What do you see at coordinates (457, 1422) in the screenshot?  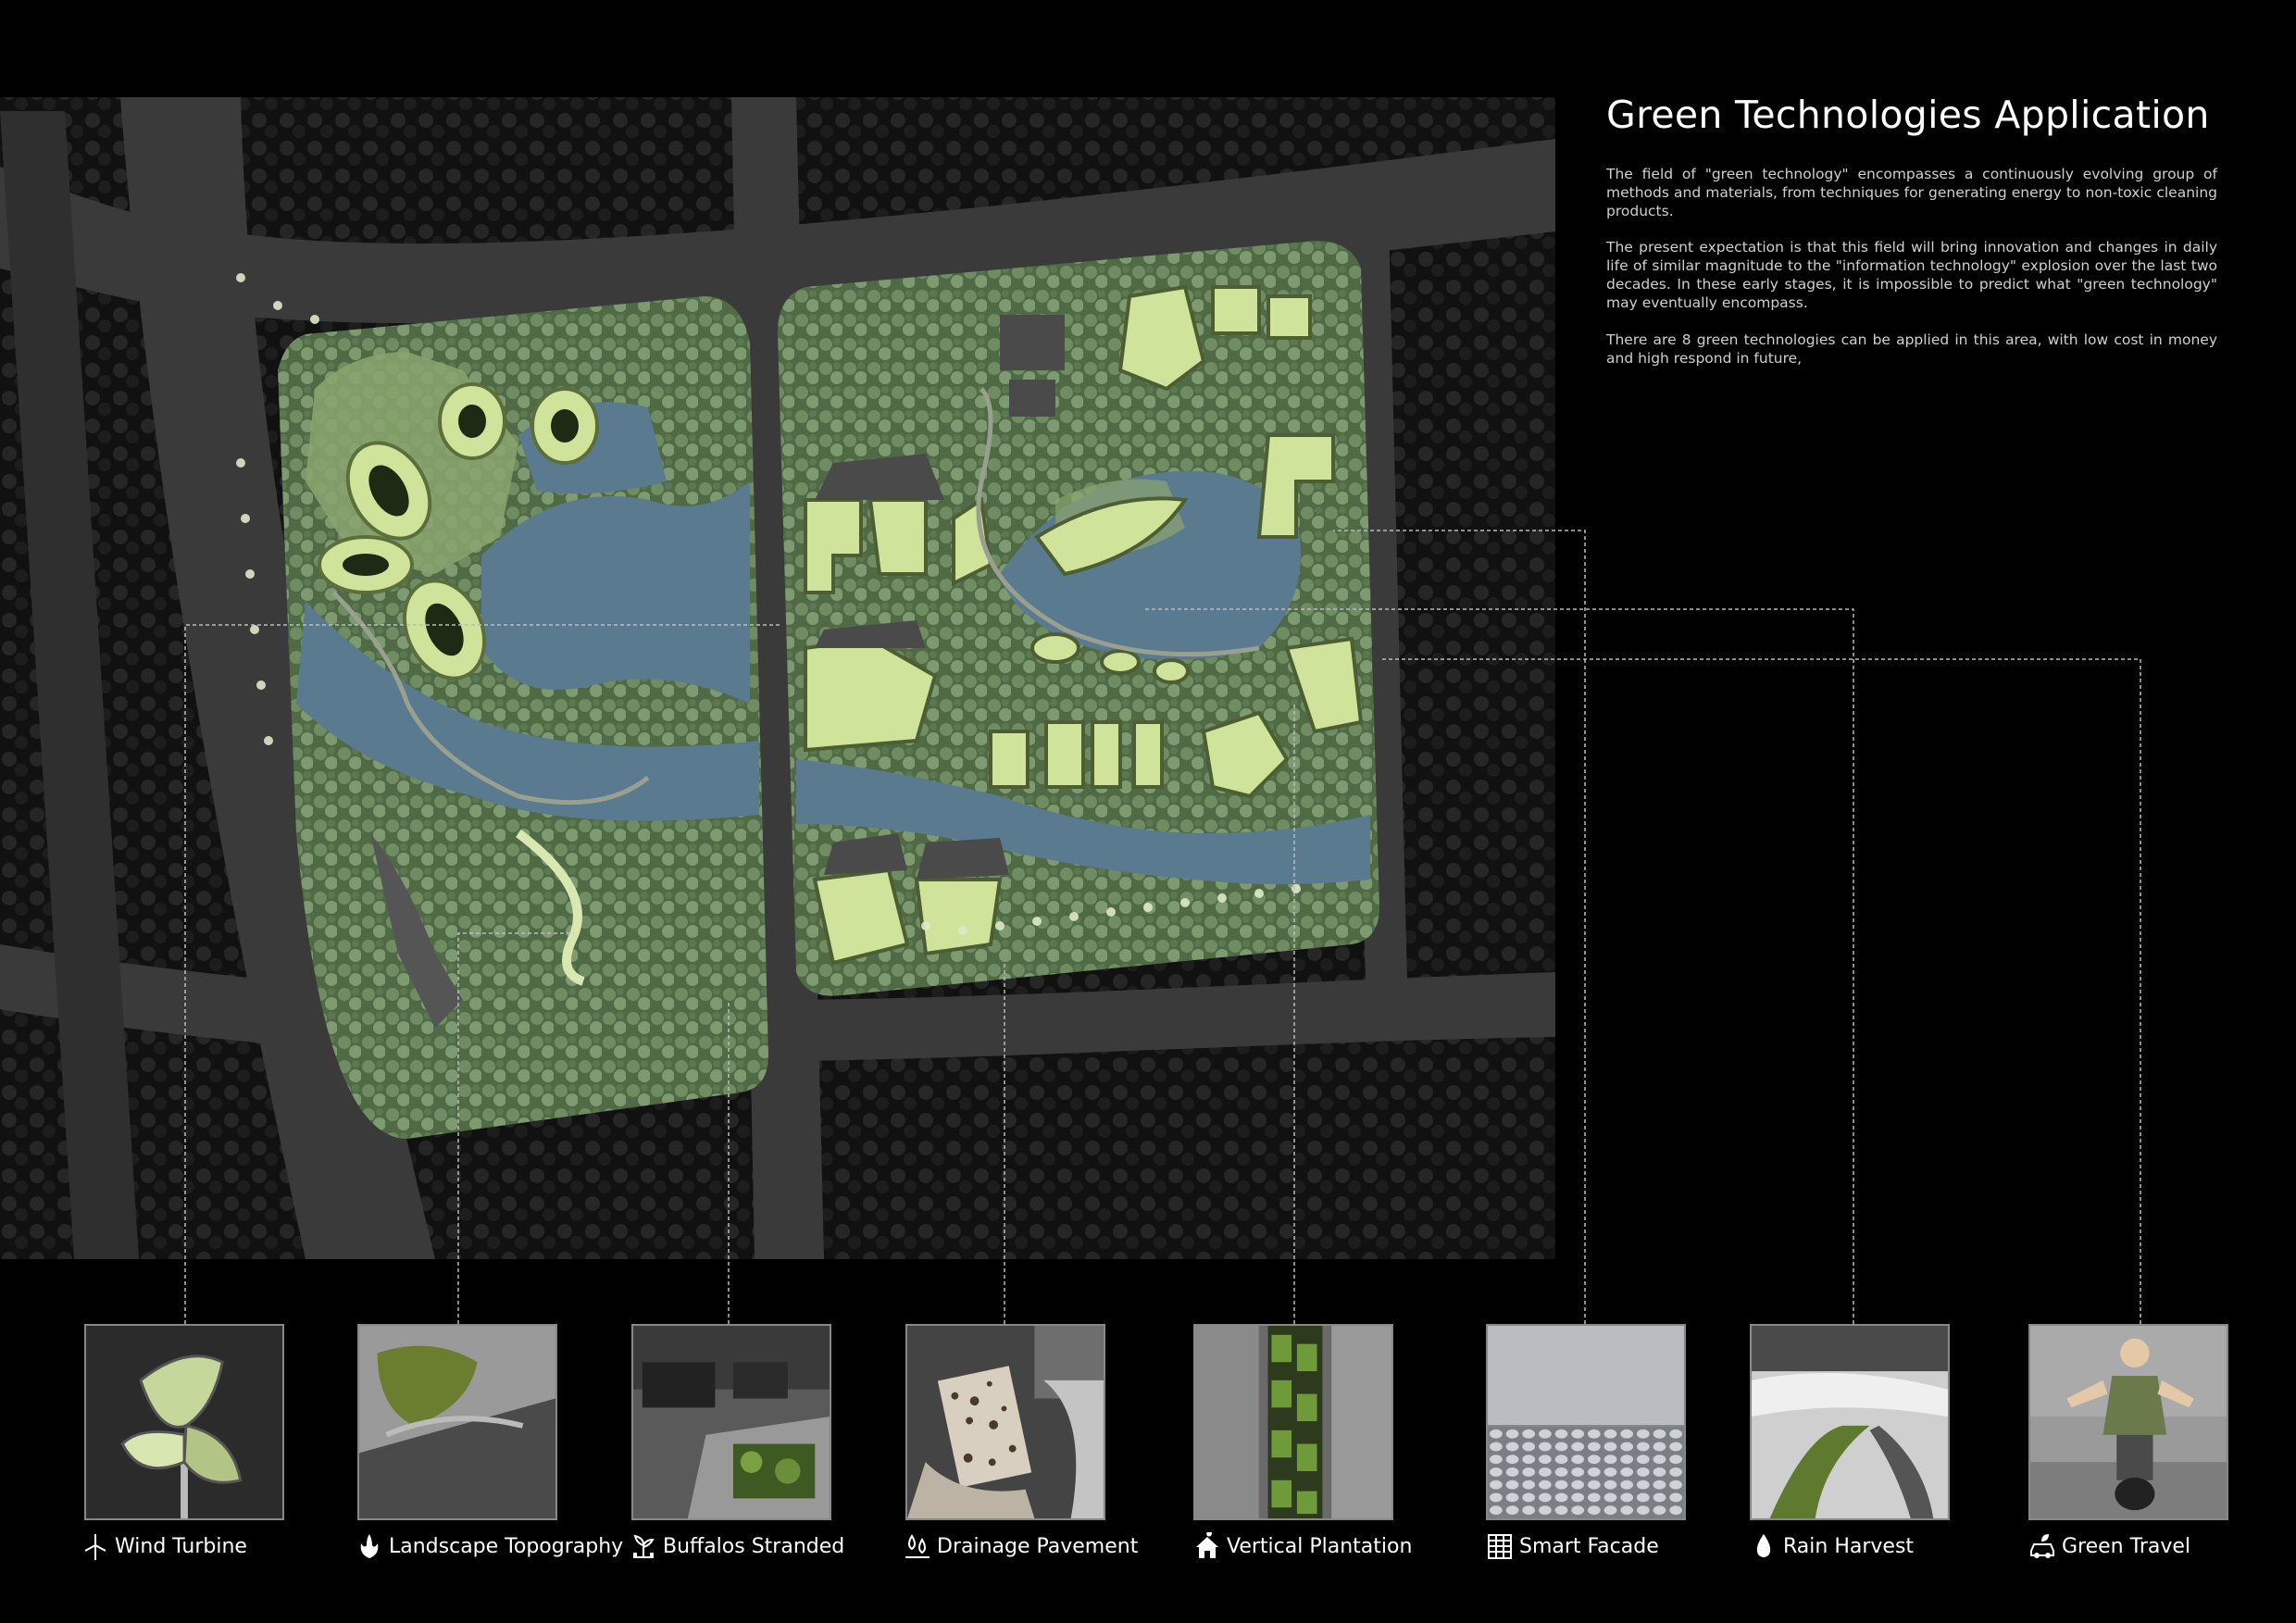 I see `landscape-topography-image` at bounding box center [457, 1422].